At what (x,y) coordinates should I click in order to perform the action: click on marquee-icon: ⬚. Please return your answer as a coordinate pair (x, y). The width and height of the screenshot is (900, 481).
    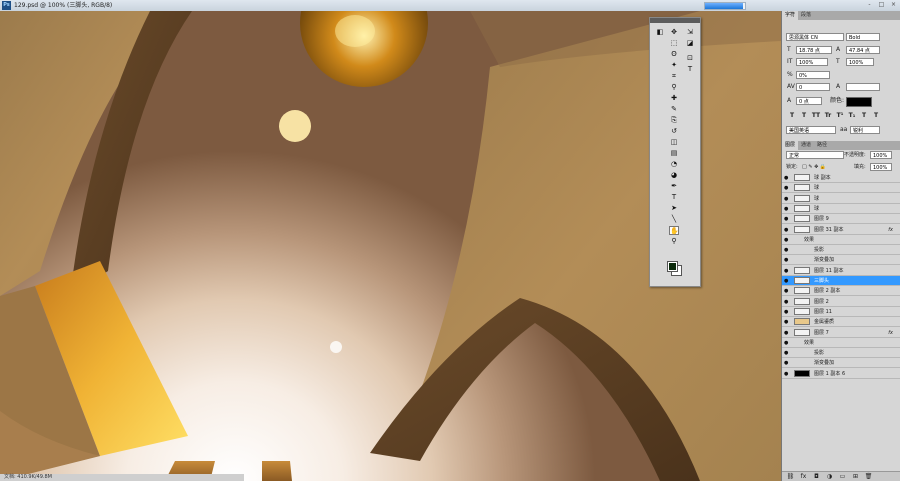
    Looking at the image, I should click on (674, 43).